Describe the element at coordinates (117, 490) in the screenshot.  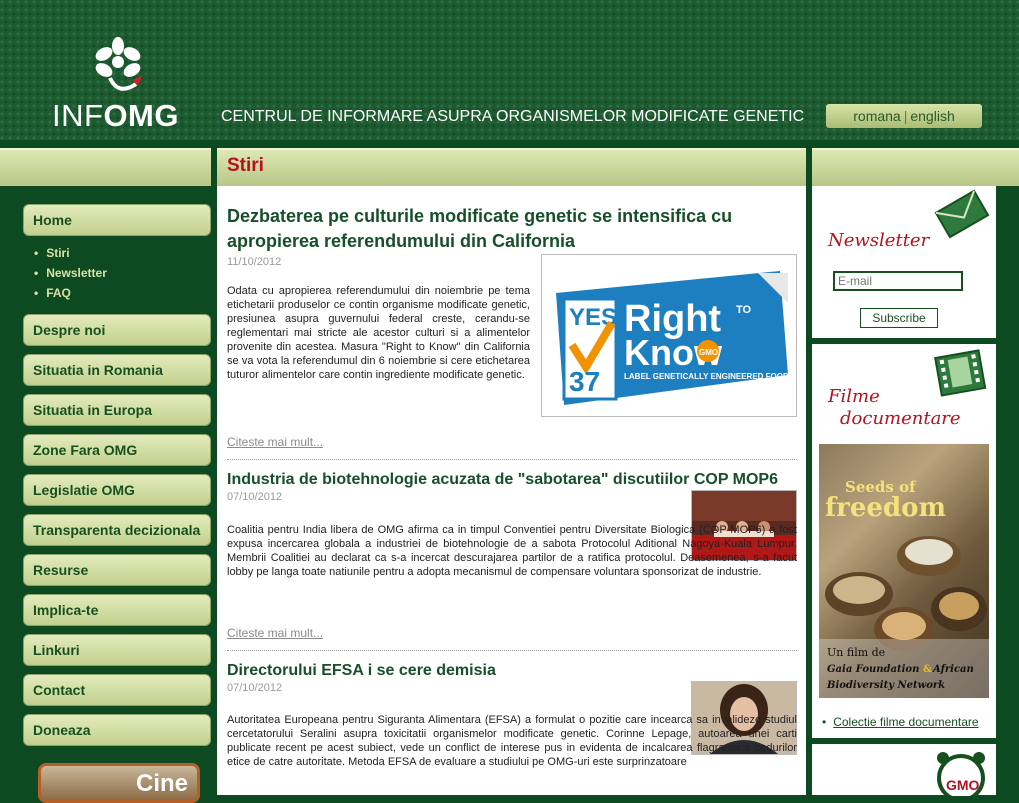
I see `nav-legislatie-omg: Legislatie OMG` at that location.